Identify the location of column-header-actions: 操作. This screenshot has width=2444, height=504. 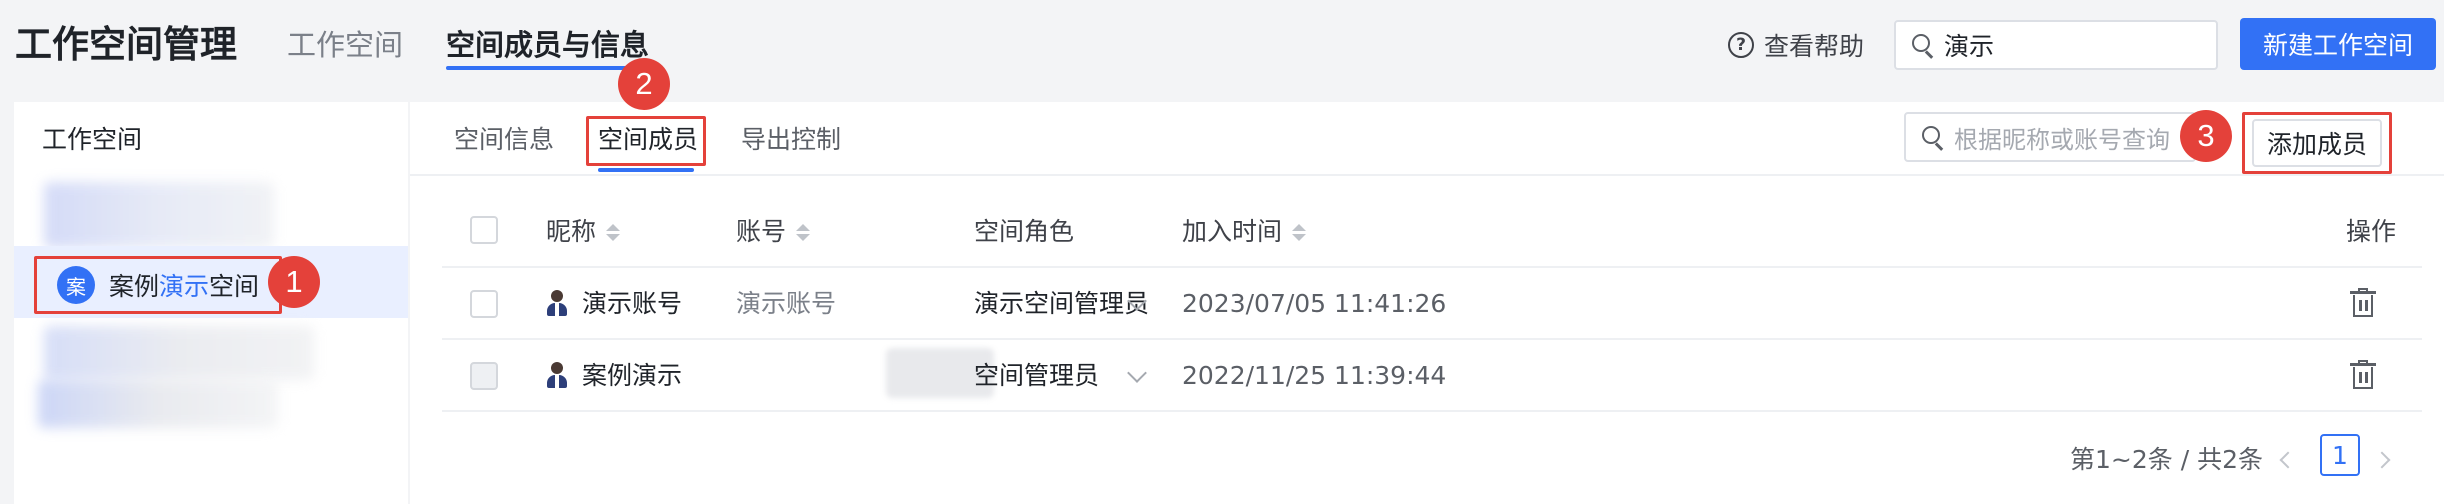
(2371, 232).